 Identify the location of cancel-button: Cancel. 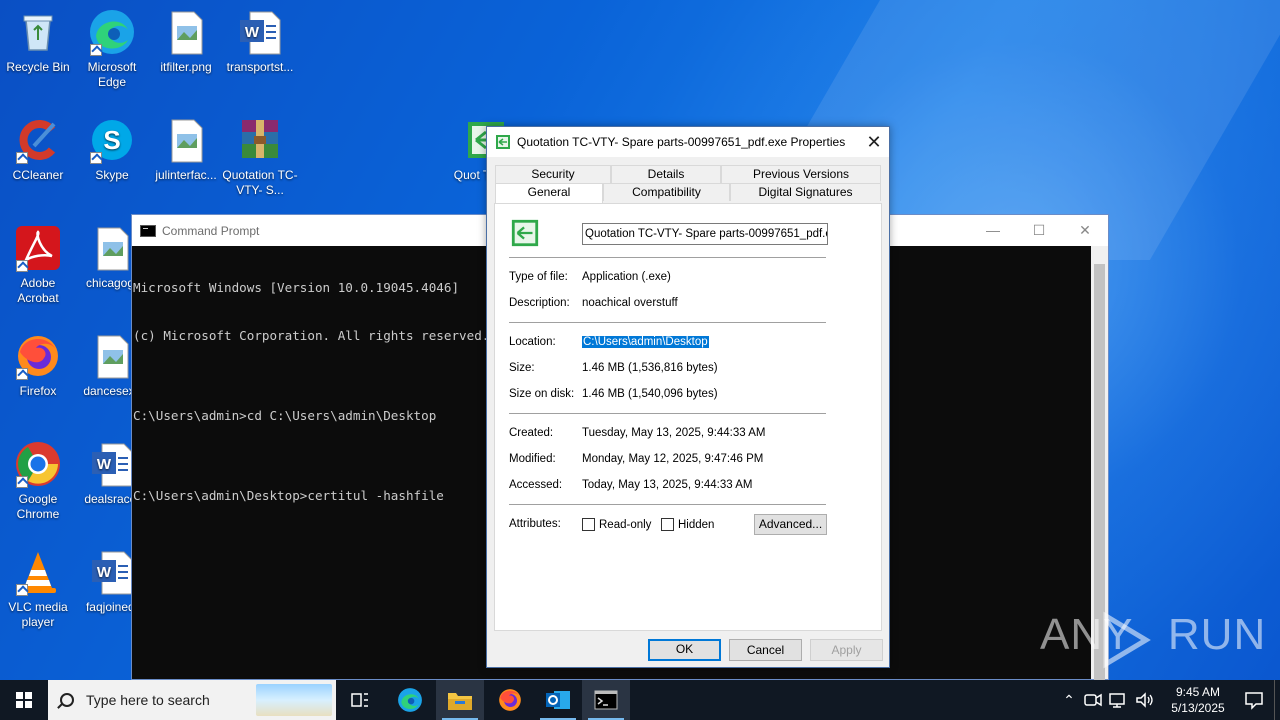
(765, 650).